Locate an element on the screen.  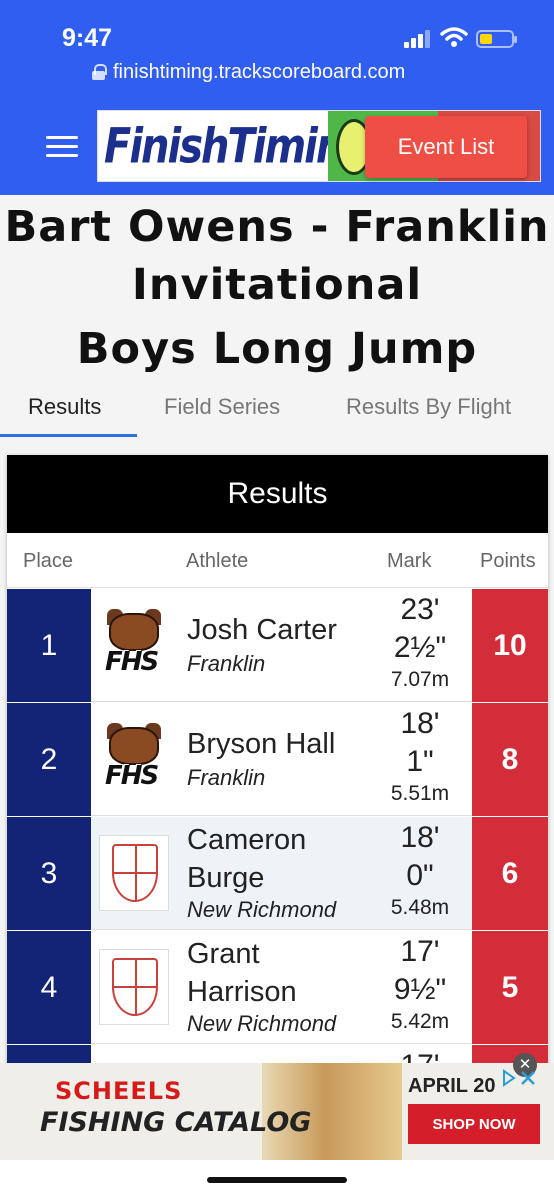
mark-feet: 23' is located at coordinates (420, 609).